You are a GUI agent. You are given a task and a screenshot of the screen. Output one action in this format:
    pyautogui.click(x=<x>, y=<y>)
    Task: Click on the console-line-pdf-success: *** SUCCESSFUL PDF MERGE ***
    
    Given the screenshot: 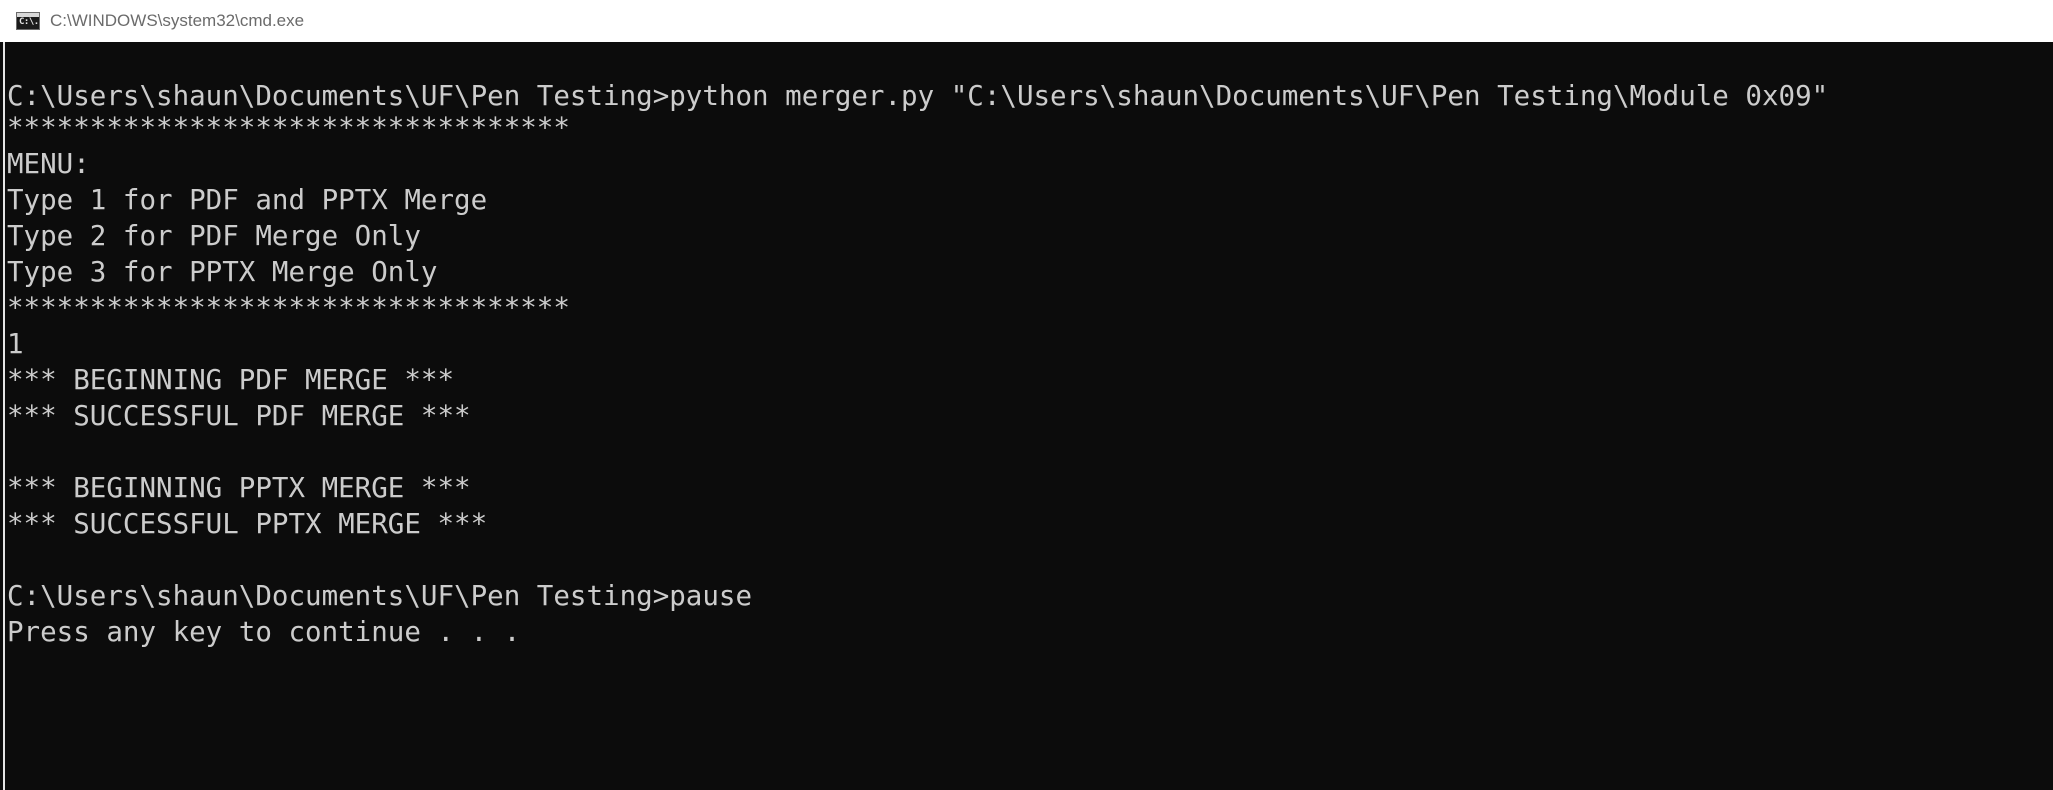 What is the action you would take?
    pyautogui.click(x=239, y=416)
    